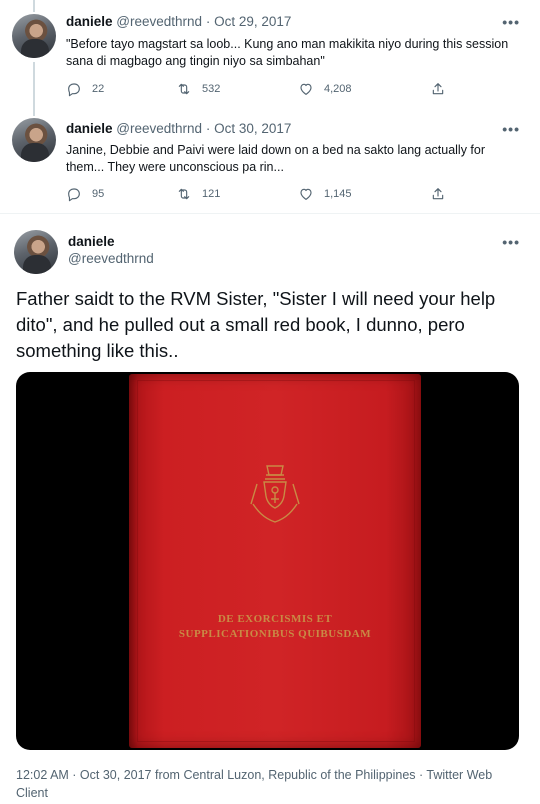  Describe the element at coordinates (275, 494) in the screenshot. I see `papal-coat-of-arms-icon` at that location.